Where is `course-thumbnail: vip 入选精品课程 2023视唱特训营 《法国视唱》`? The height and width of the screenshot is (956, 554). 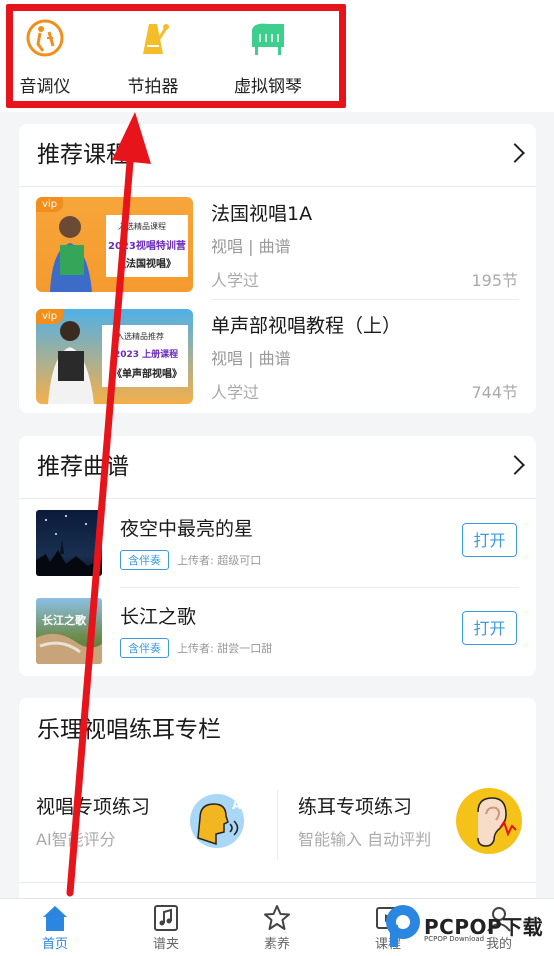
course-thumbnail: vip 入选精品课程 2023视唱特训营 《法国视唱》 is located at coordinates (114, 244).